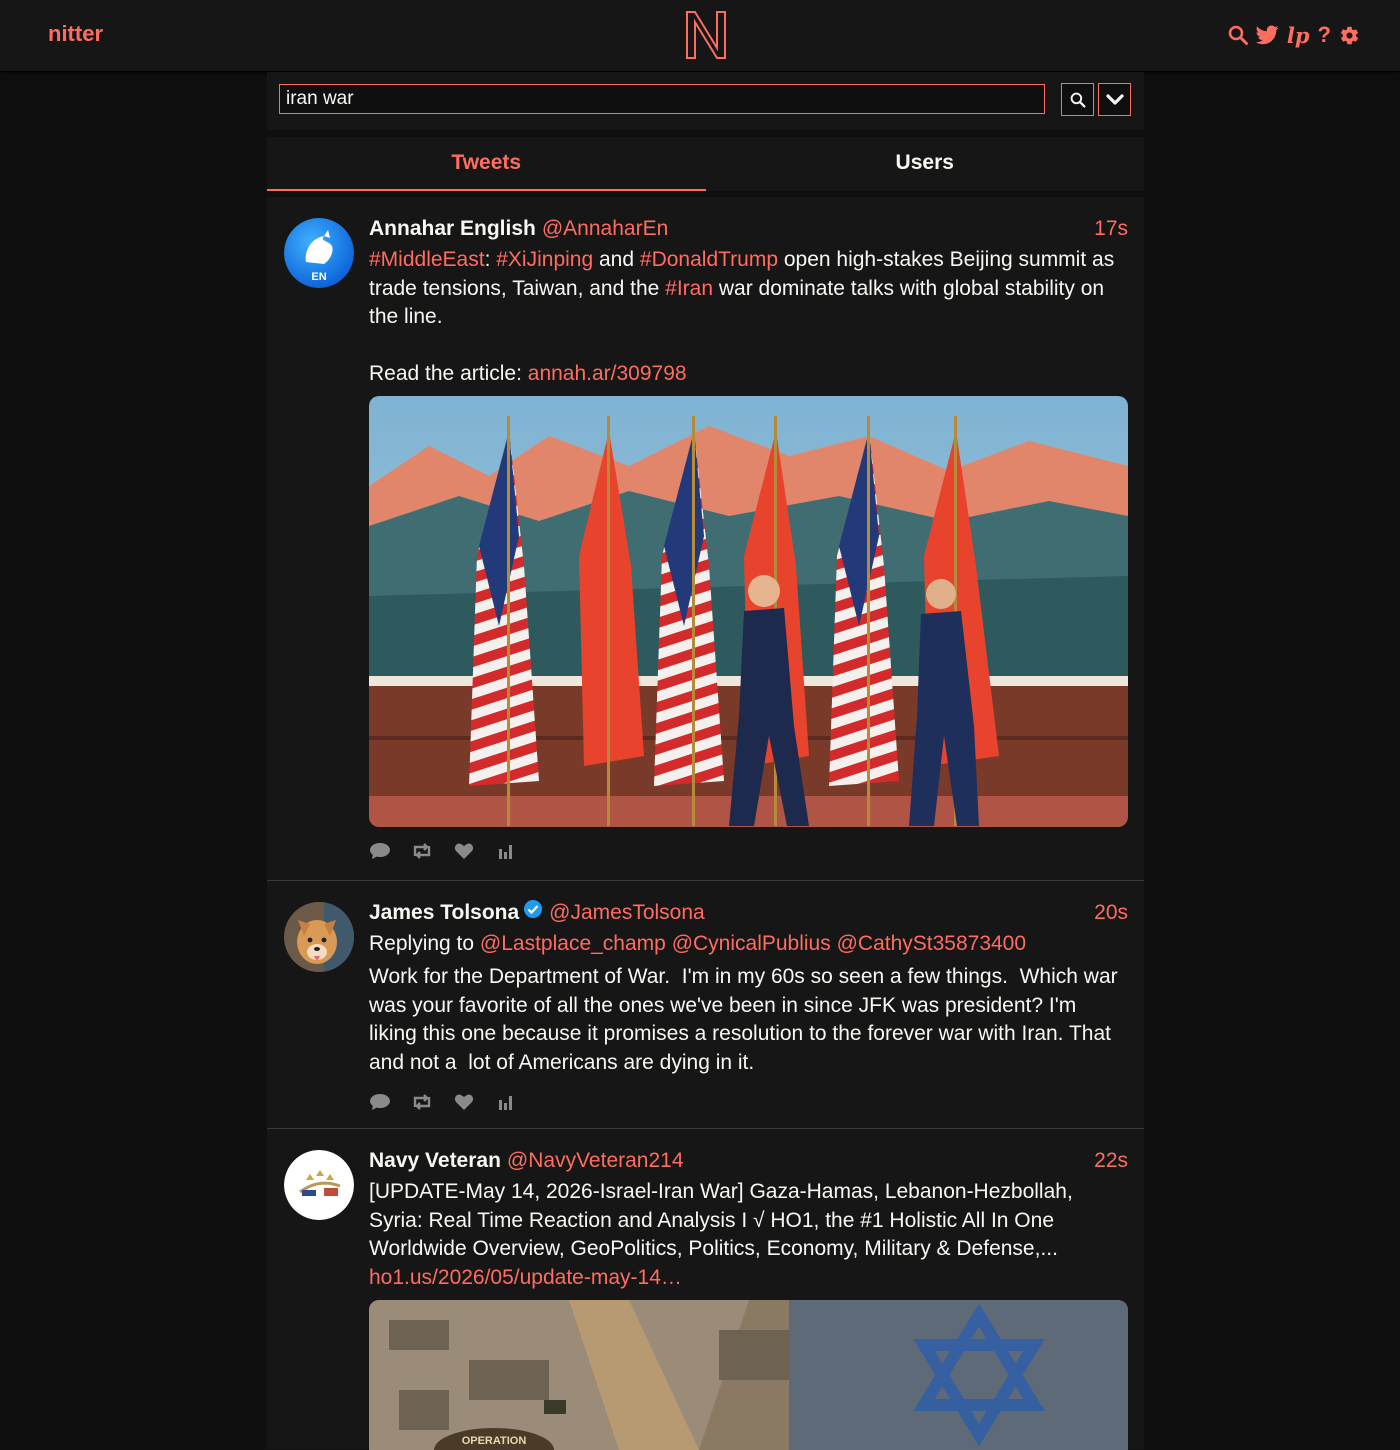 This screenshot has height=1450, width=1400. What do you see at coordinates (1111, 1161) in the screenshot?
I see `tweet-date: 22s` at bounding box center [1111, 1161].